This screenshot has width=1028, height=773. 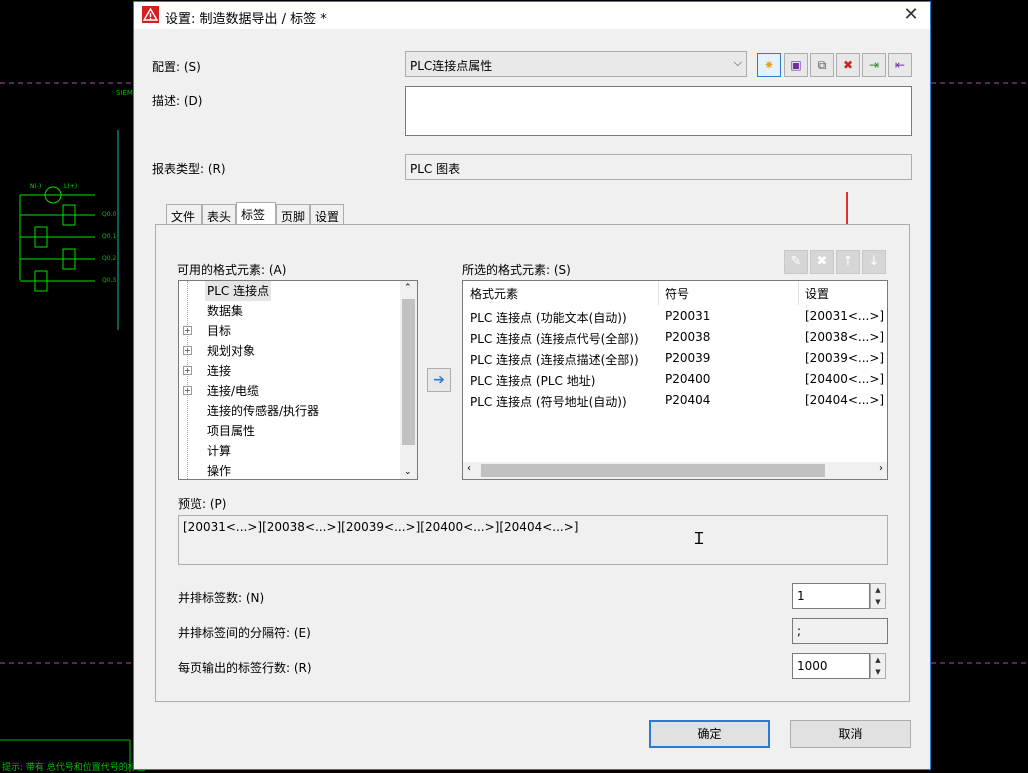 I want to click on tree-item: 计算, so click(x=219, y=451).